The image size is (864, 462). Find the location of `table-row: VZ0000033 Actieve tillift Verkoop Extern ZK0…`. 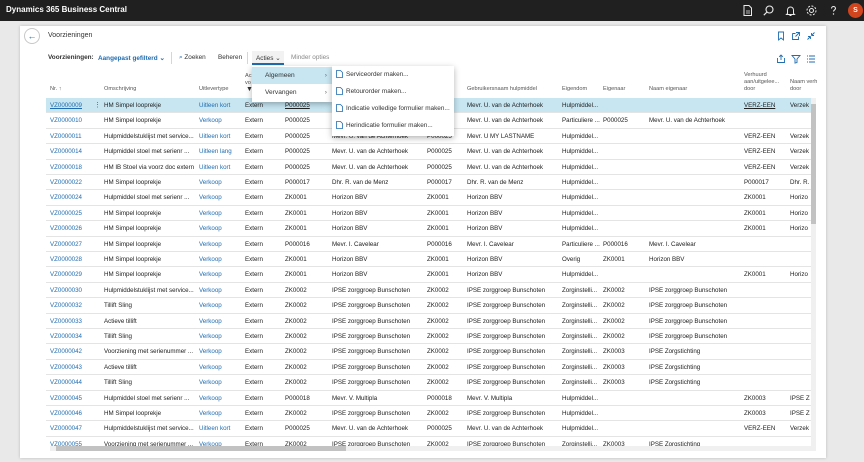

table-row: VZ0000033 Actieve tillift Verkoop Extern ZK0… is located at coordinates (431, 321).